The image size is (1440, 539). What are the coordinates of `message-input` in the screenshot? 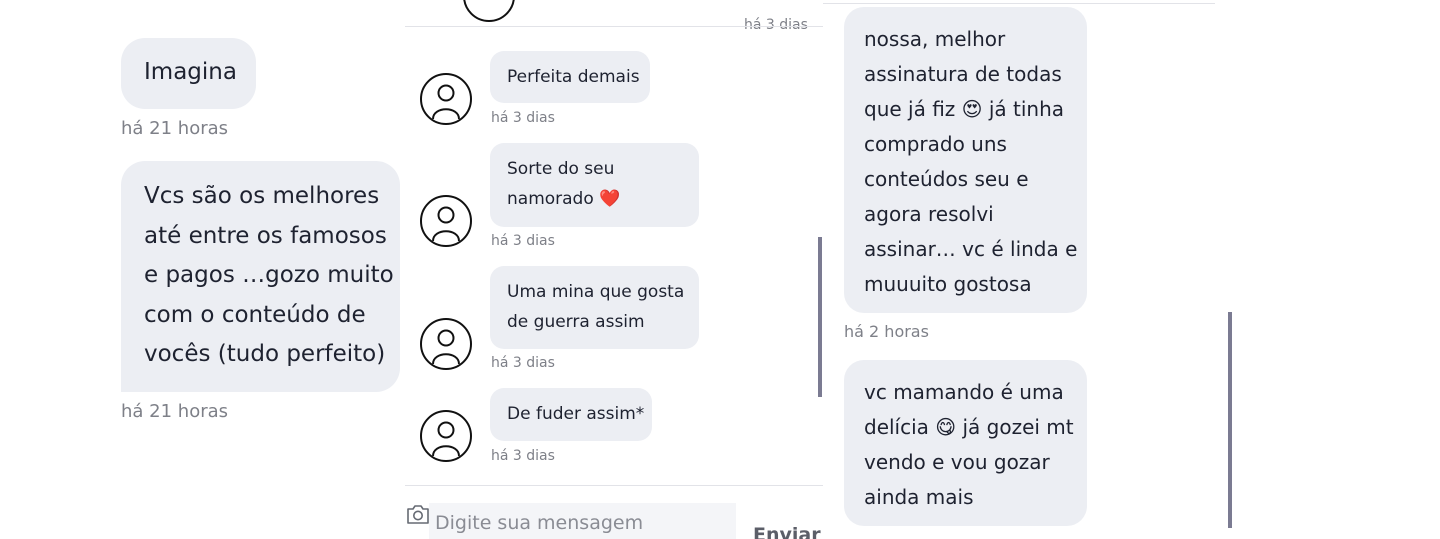 It's located at (582, 521).